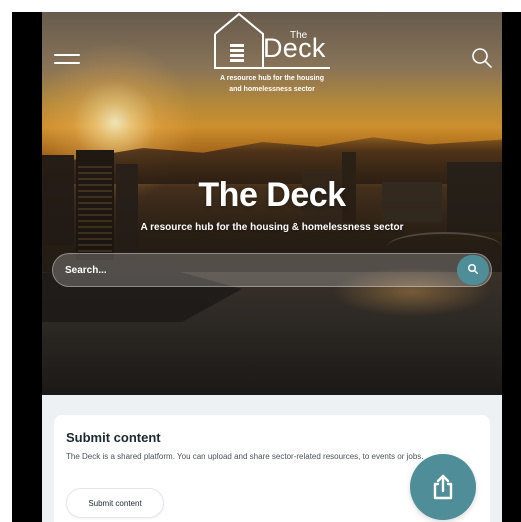 This screenshot has width=521, height=522. What do you see at coordinates (113, 437) in the screenshot?
I see `card-title: Submit content` at bounding box center [113, 437].